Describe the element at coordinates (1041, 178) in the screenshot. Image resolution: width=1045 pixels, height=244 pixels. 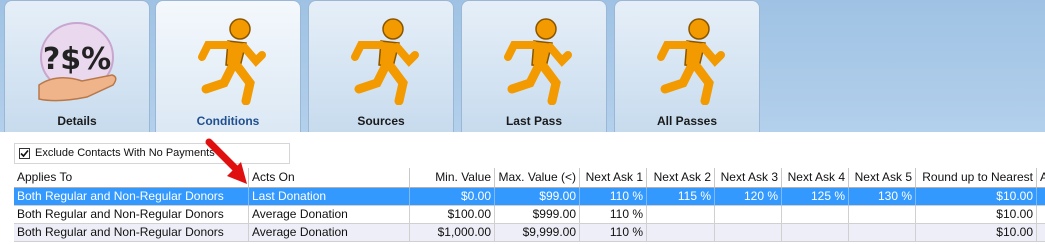
I see `col-header-a: A` at that location.